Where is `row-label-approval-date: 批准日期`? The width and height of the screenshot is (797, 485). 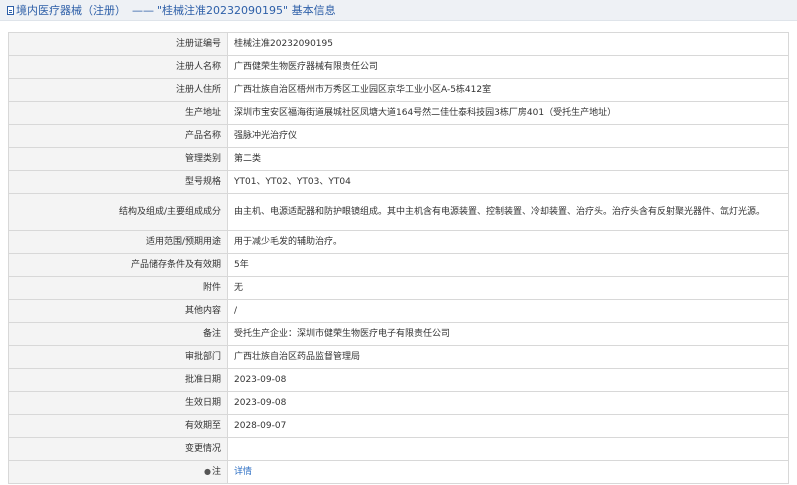 row-label-approval-date: 批准日期 is located at coordinates (118, 380).